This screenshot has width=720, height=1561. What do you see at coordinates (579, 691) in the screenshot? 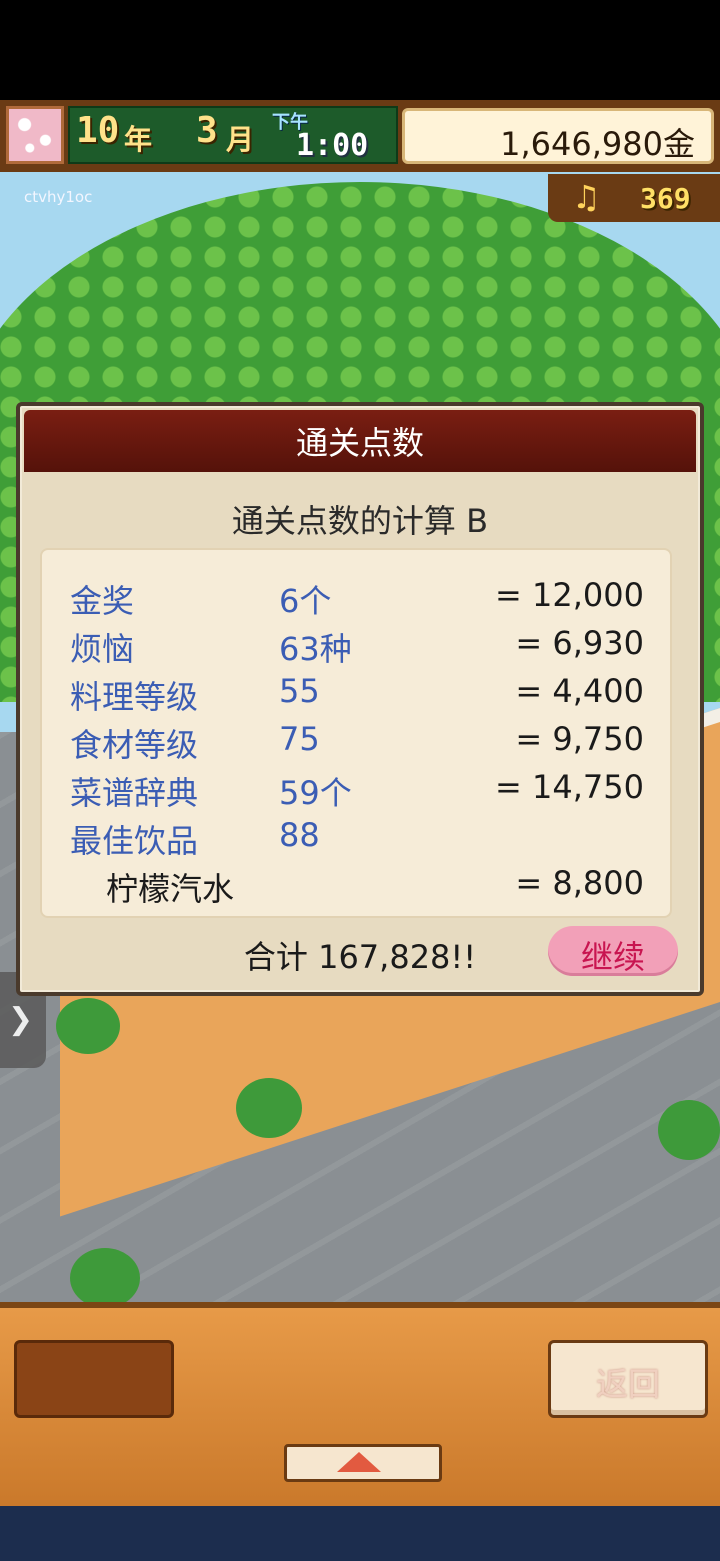
I see `score-value: = 4,400` at bounding box center [579, 691].